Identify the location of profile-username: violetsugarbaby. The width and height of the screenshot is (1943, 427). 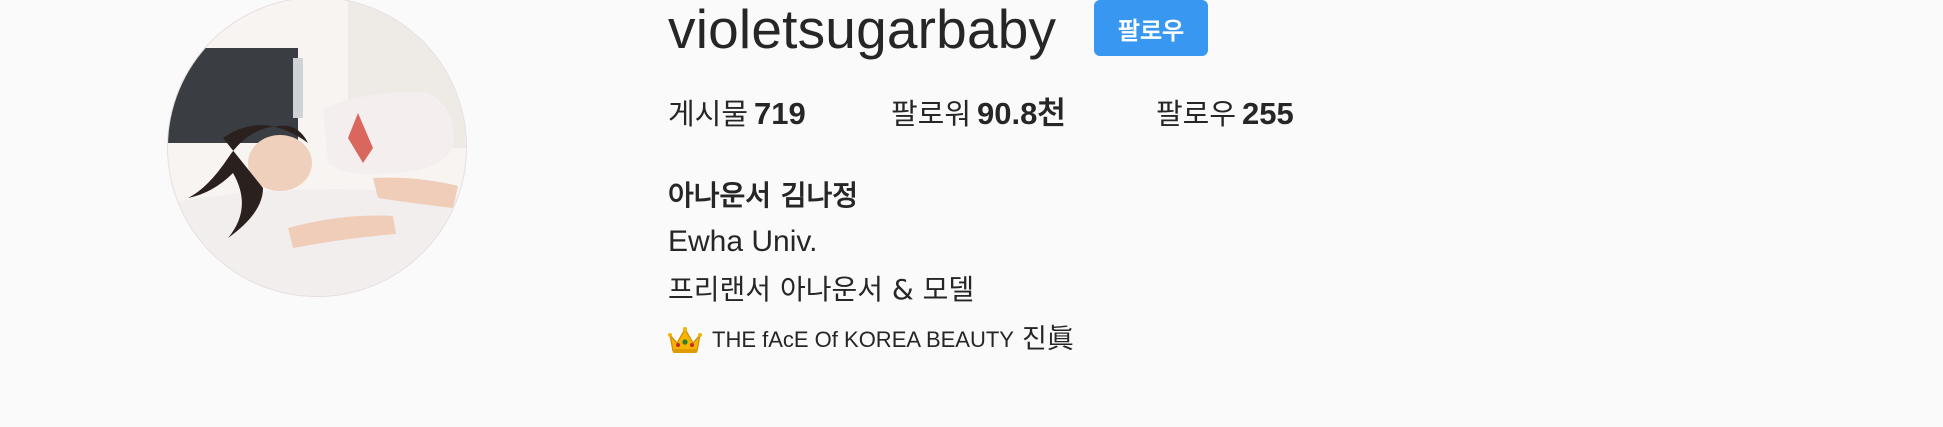
(862, 30).